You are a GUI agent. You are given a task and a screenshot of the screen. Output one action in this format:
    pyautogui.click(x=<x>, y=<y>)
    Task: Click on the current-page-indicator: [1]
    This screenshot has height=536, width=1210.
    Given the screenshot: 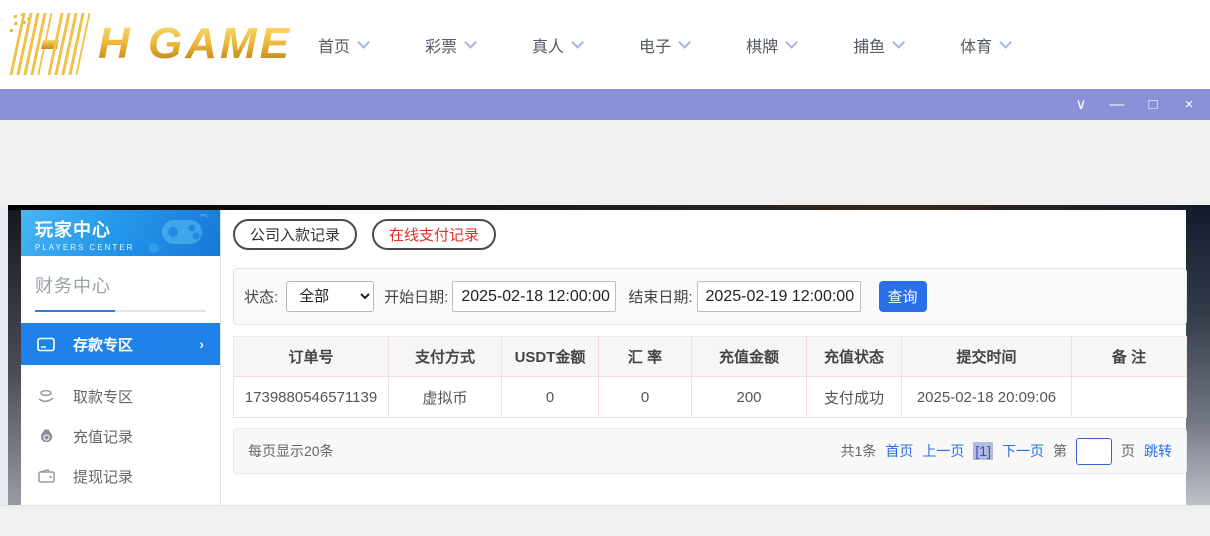 What is the action you would take?
    pyautogui.click(x=983, y=451)
    